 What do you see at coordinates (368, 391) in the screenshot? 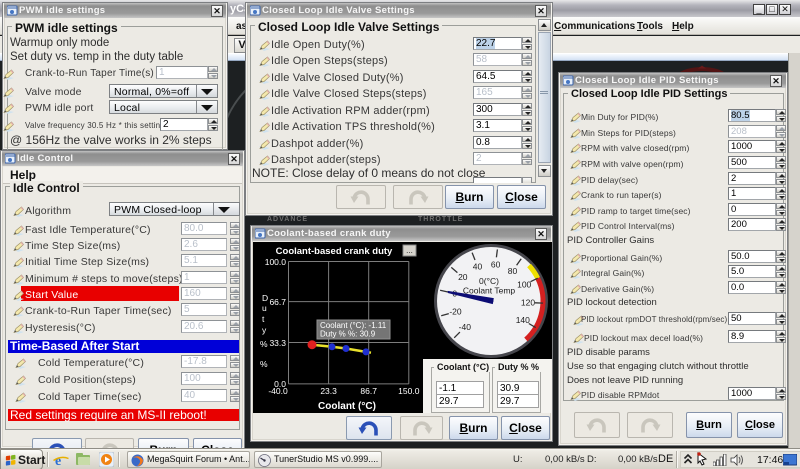
I see `svg-text: 86.7` at bounding box center [368, 391].